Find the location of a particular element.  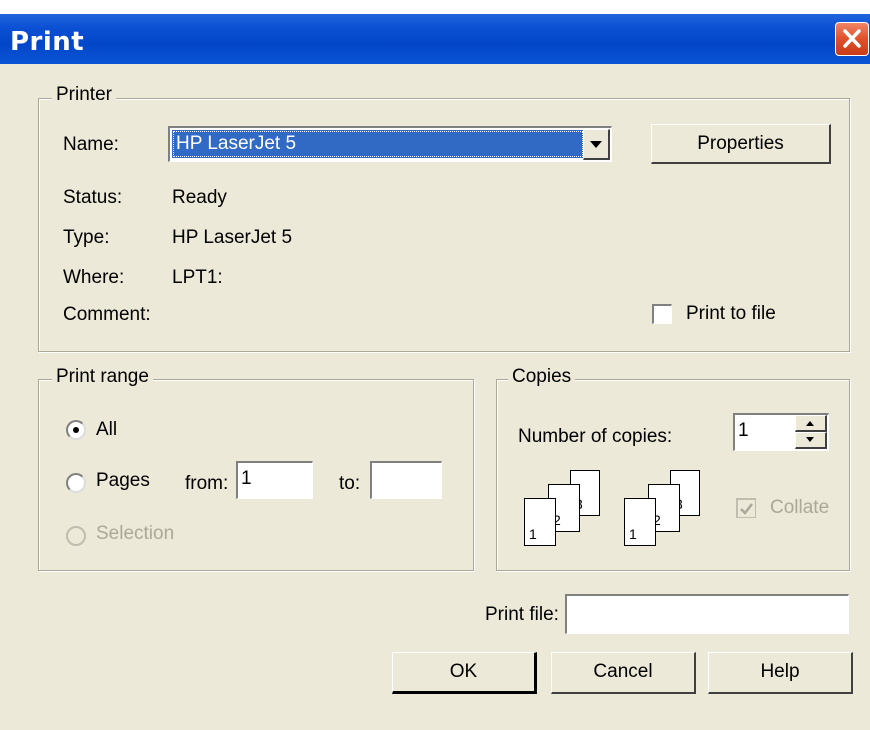

dropdown-button is located at coordinates (596, 144).